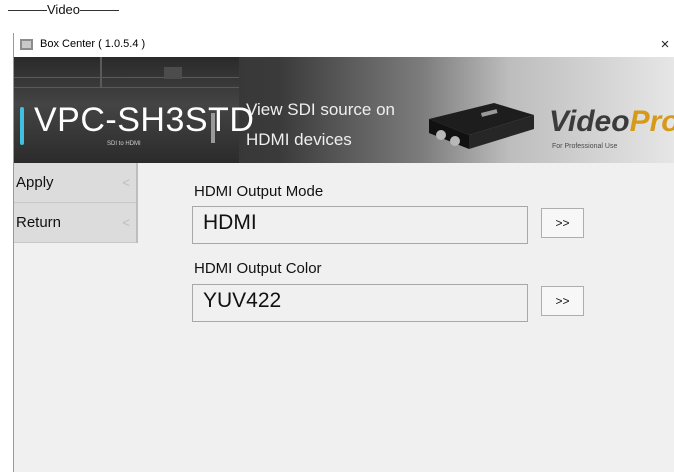 This screenshot has width=674, height=472. Describe the element at coordinates (76, 183) in the screenshot. I see `sidebar-item-apply: Apply <` at that location.